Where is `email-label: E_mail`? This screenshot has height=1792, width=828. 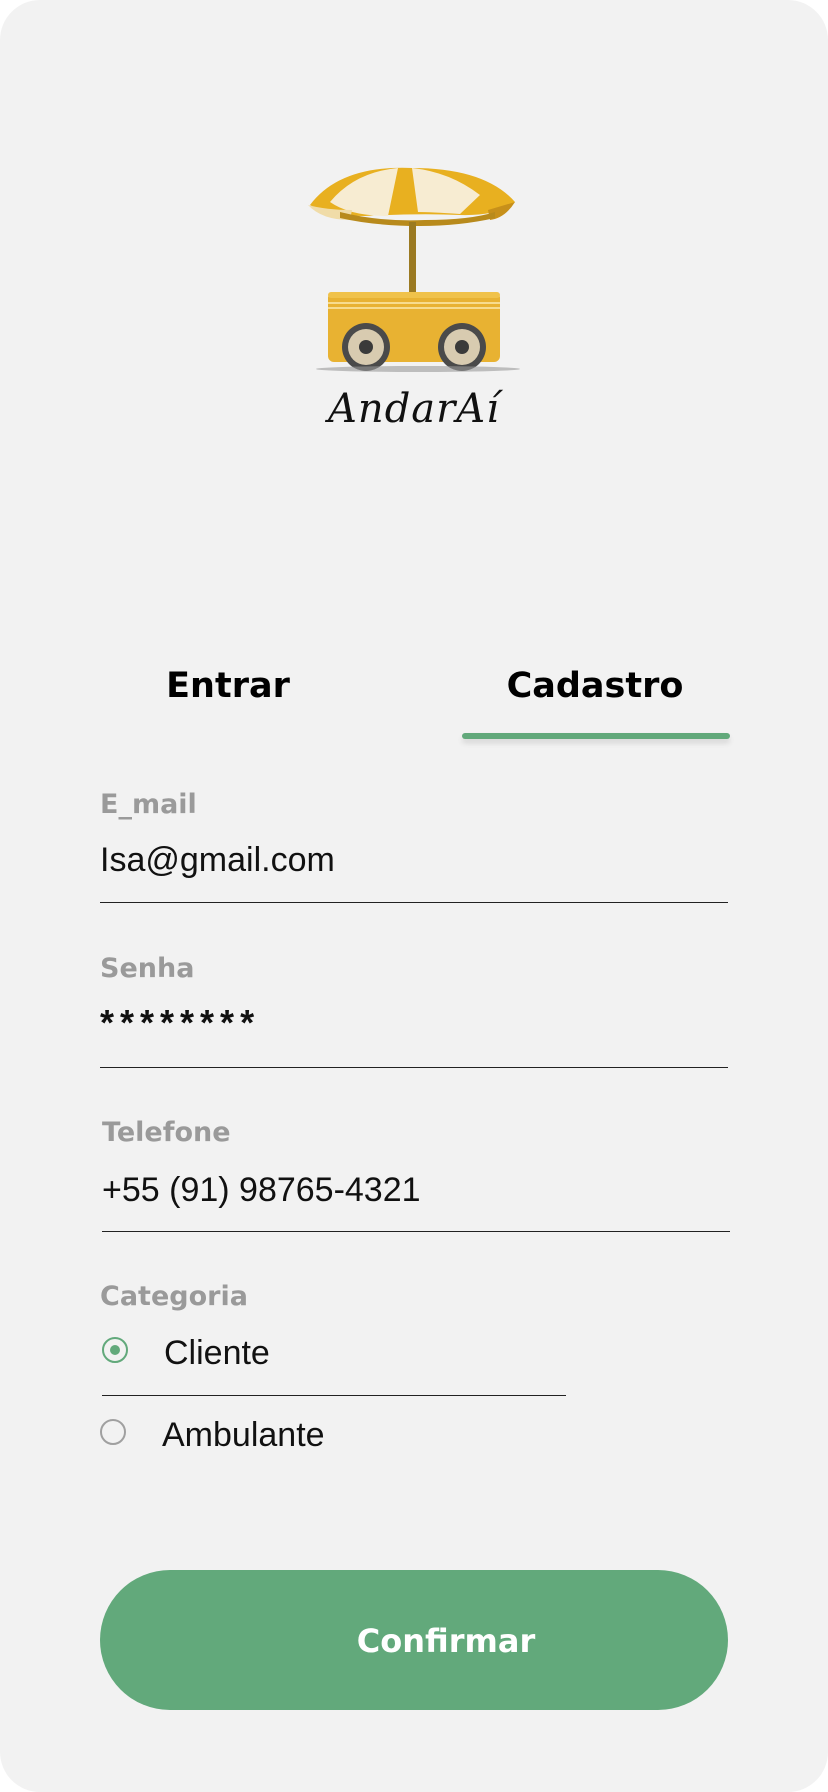 email-label: E_mail is located at coordinates (148, 804).